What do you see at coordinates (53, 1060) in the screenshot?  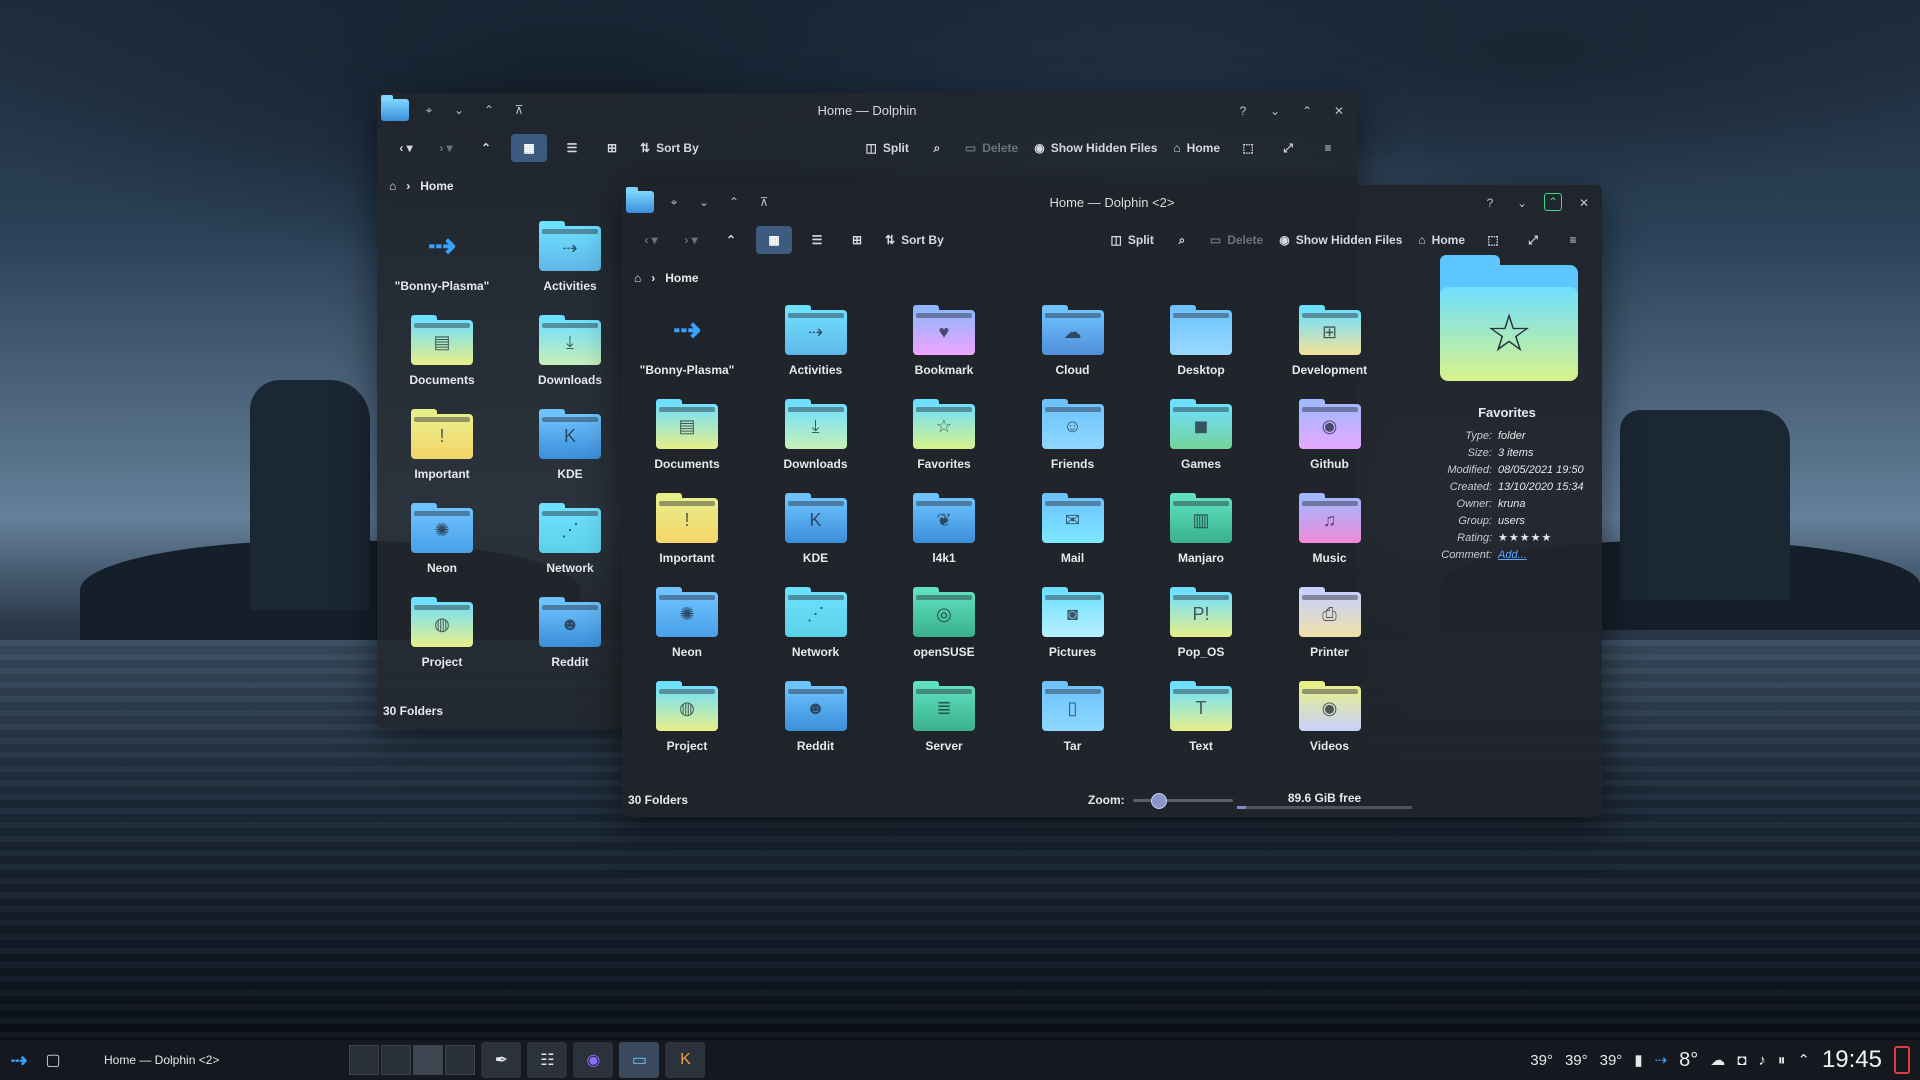 I see `show-desktop-icon: ▢` at bounding box center [53, 1060].